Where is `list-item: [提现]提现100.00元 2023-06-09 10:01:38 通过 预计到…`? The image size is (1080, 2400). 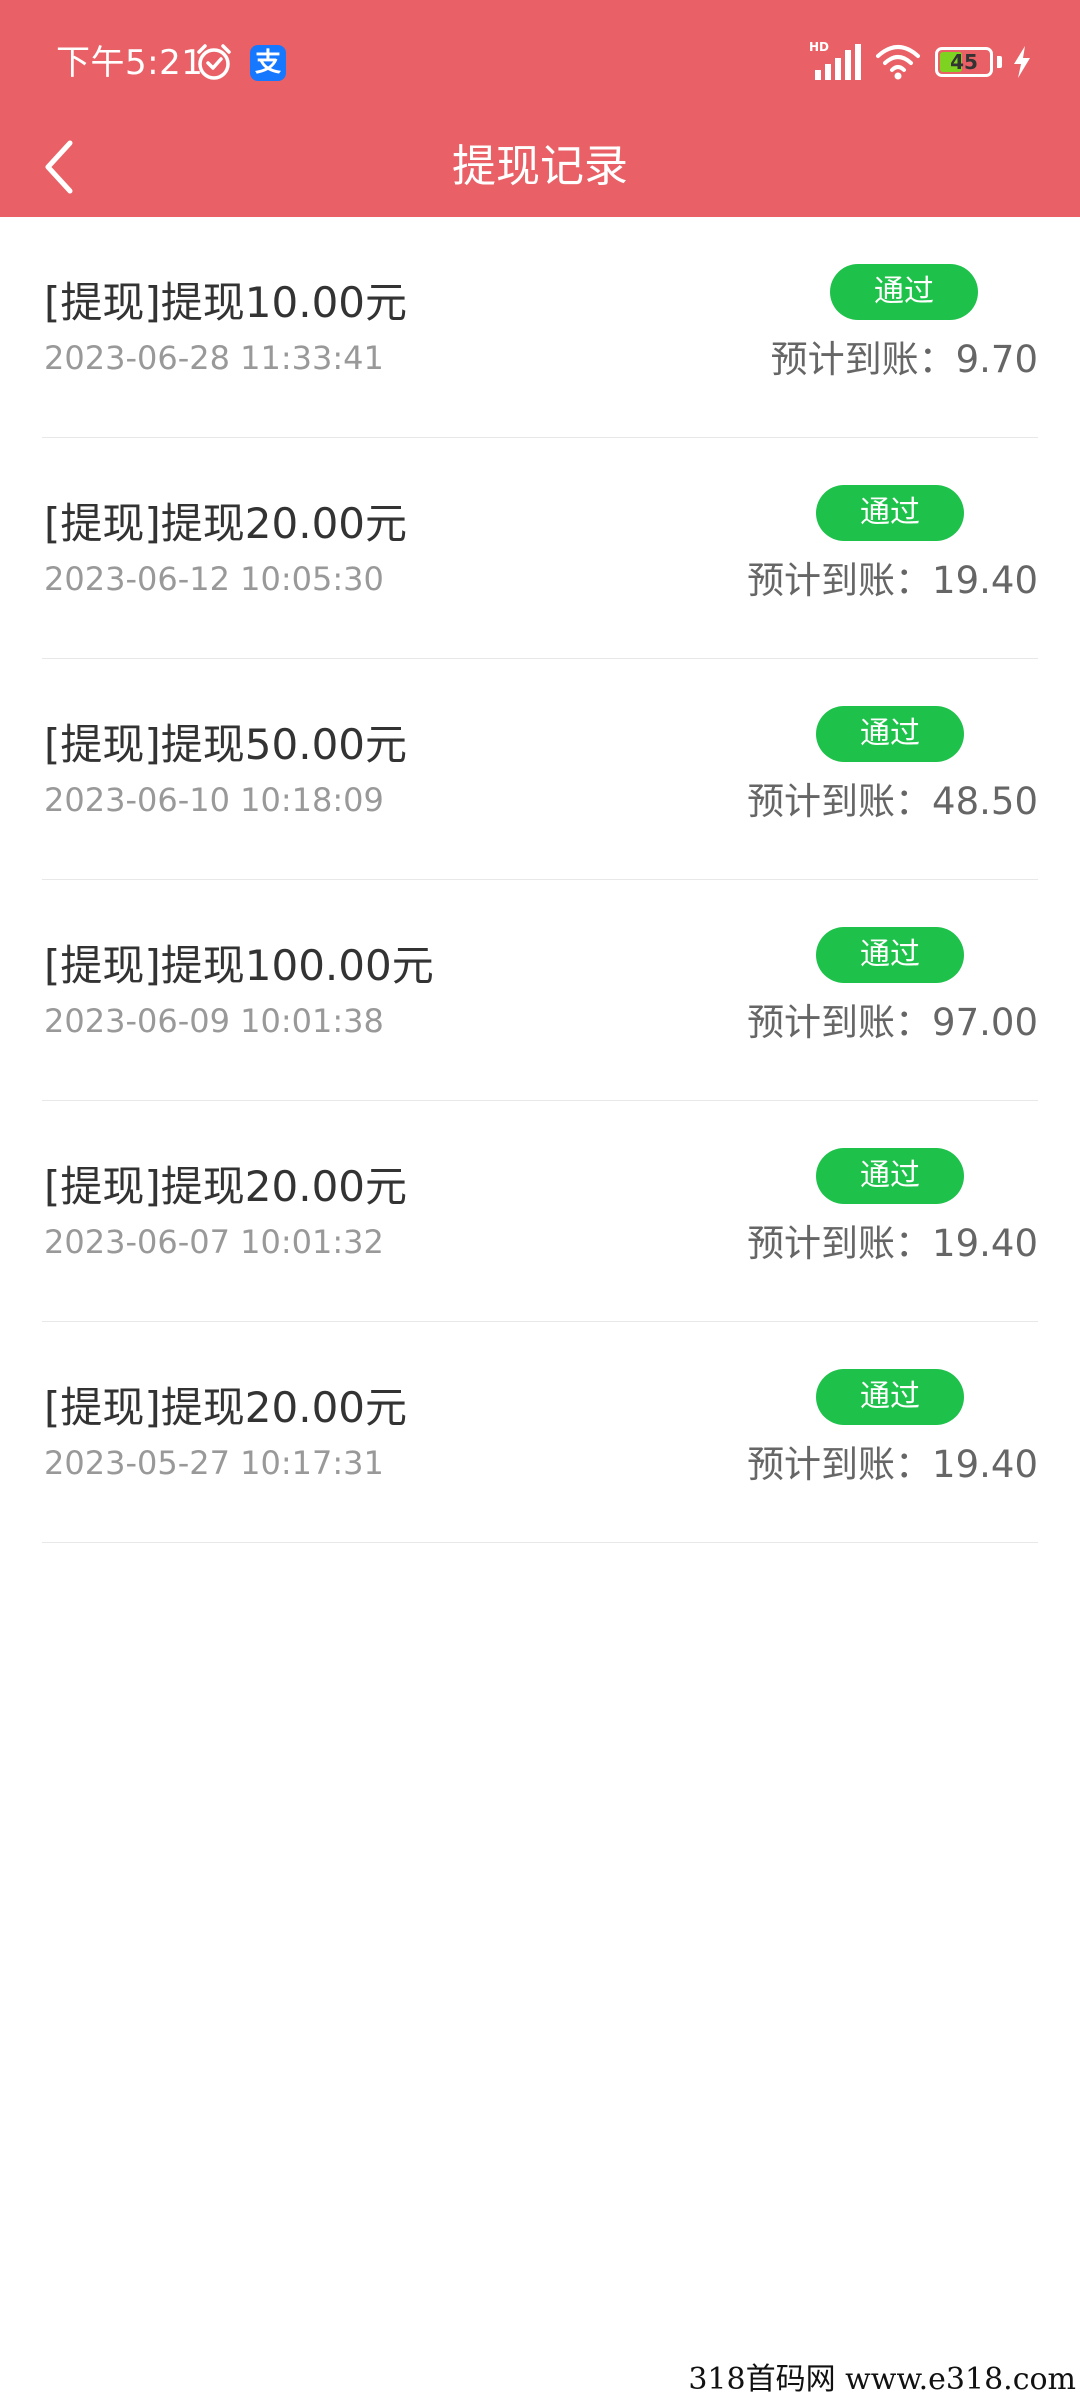 list-item: [提现]提现100.00元 2023-06-09 10:01:38 通过 预计到… is located at coordinates (540, 990).